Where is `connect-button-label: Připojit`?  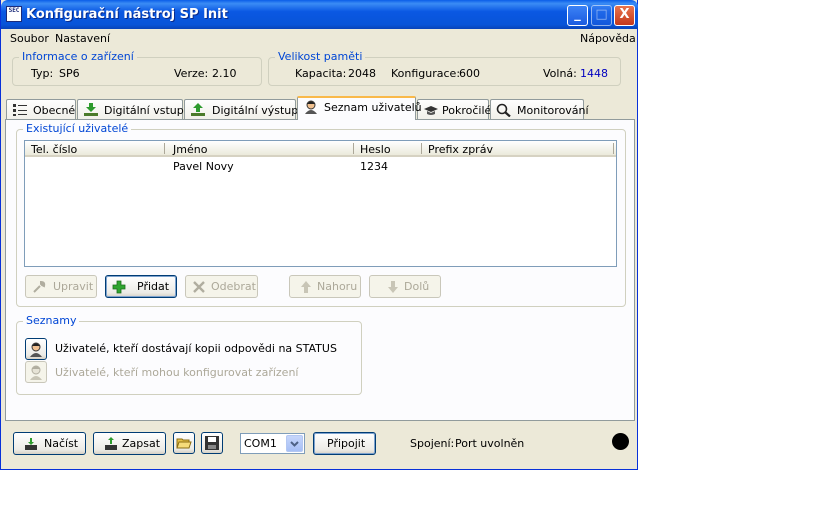 connect-button-label: Připojit is located at coordinates (346, 443).